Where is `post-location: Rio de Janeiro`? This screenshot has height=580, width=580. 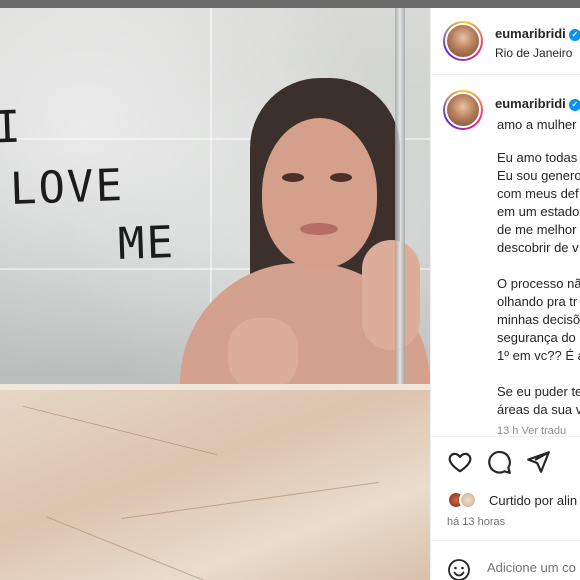 post-location: Rio de Janeiro is located at coordinates (533, 53).